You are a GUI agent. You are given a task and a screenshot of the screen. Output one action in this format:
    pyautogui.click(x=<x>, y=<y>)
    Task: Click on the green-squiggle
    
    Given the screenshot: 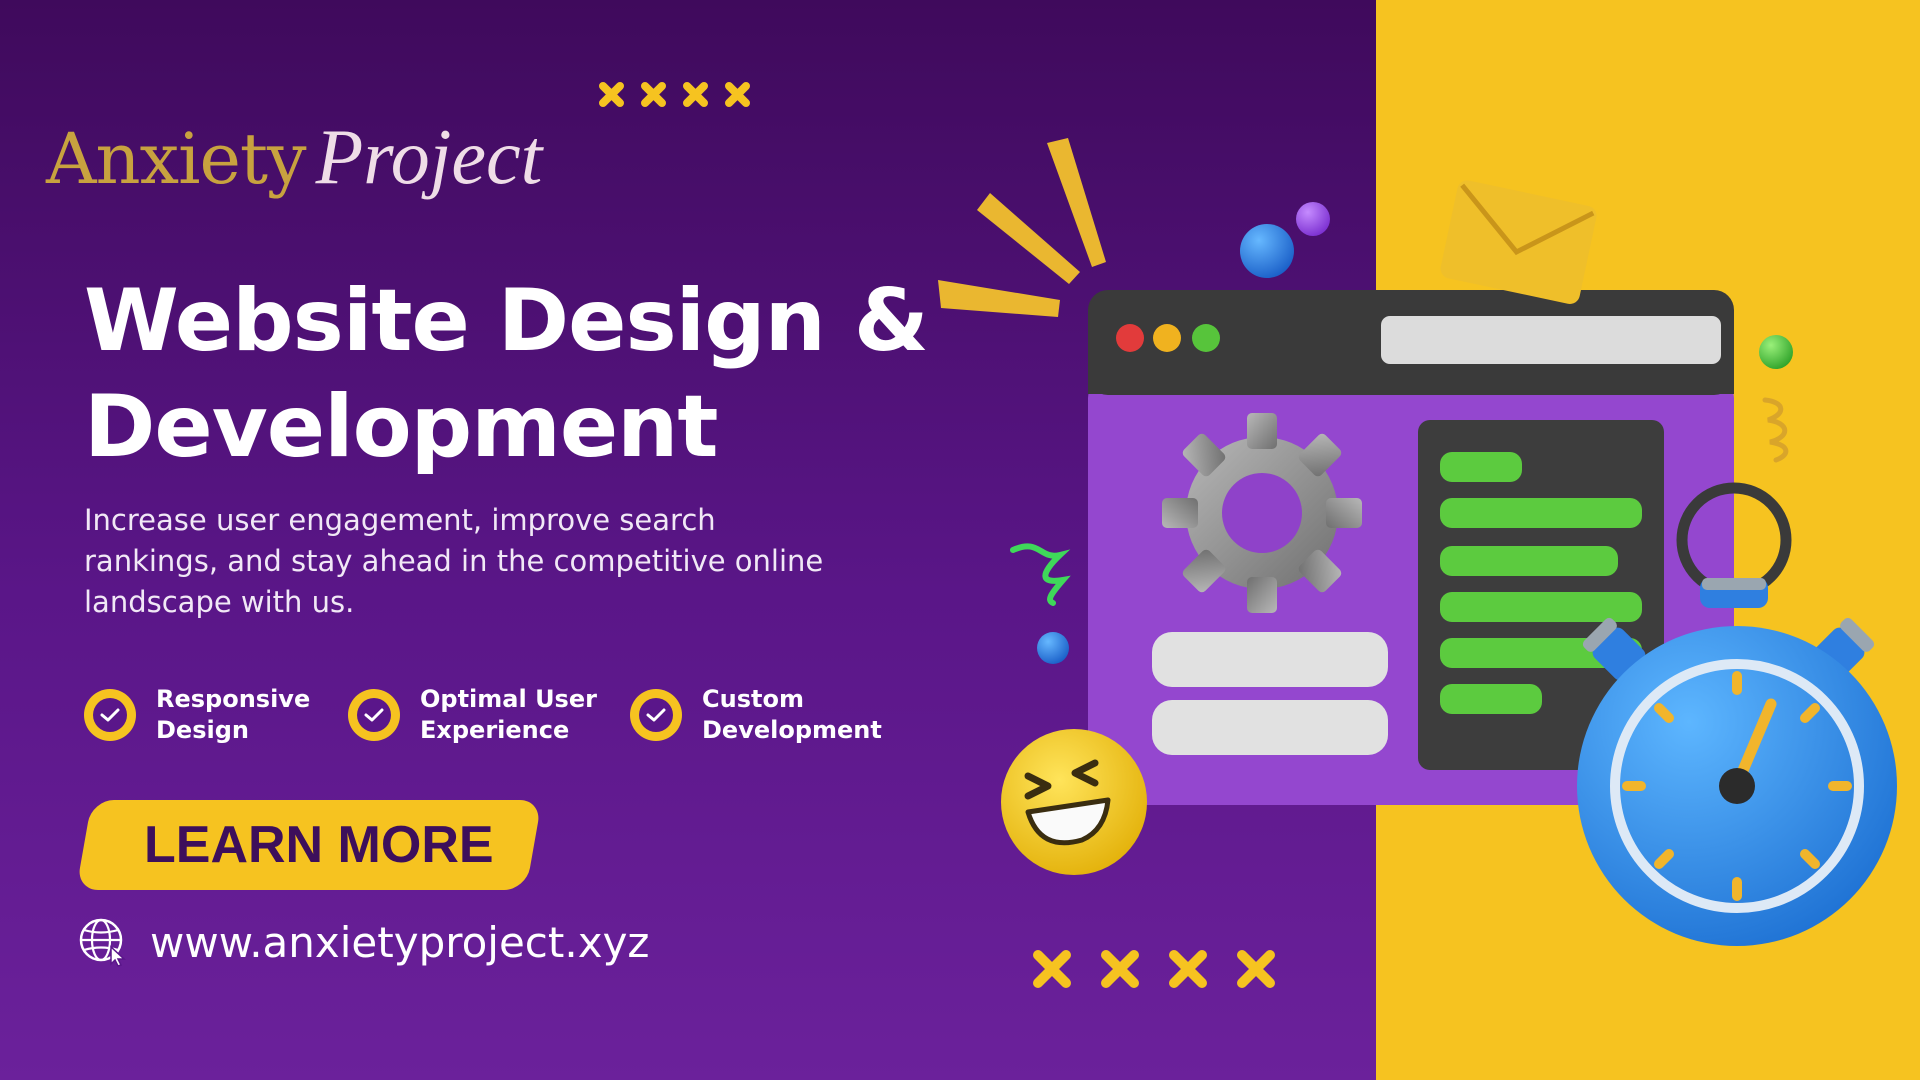 What is the action you would take?
    pyautogui.click(x=1040, y=574)
    